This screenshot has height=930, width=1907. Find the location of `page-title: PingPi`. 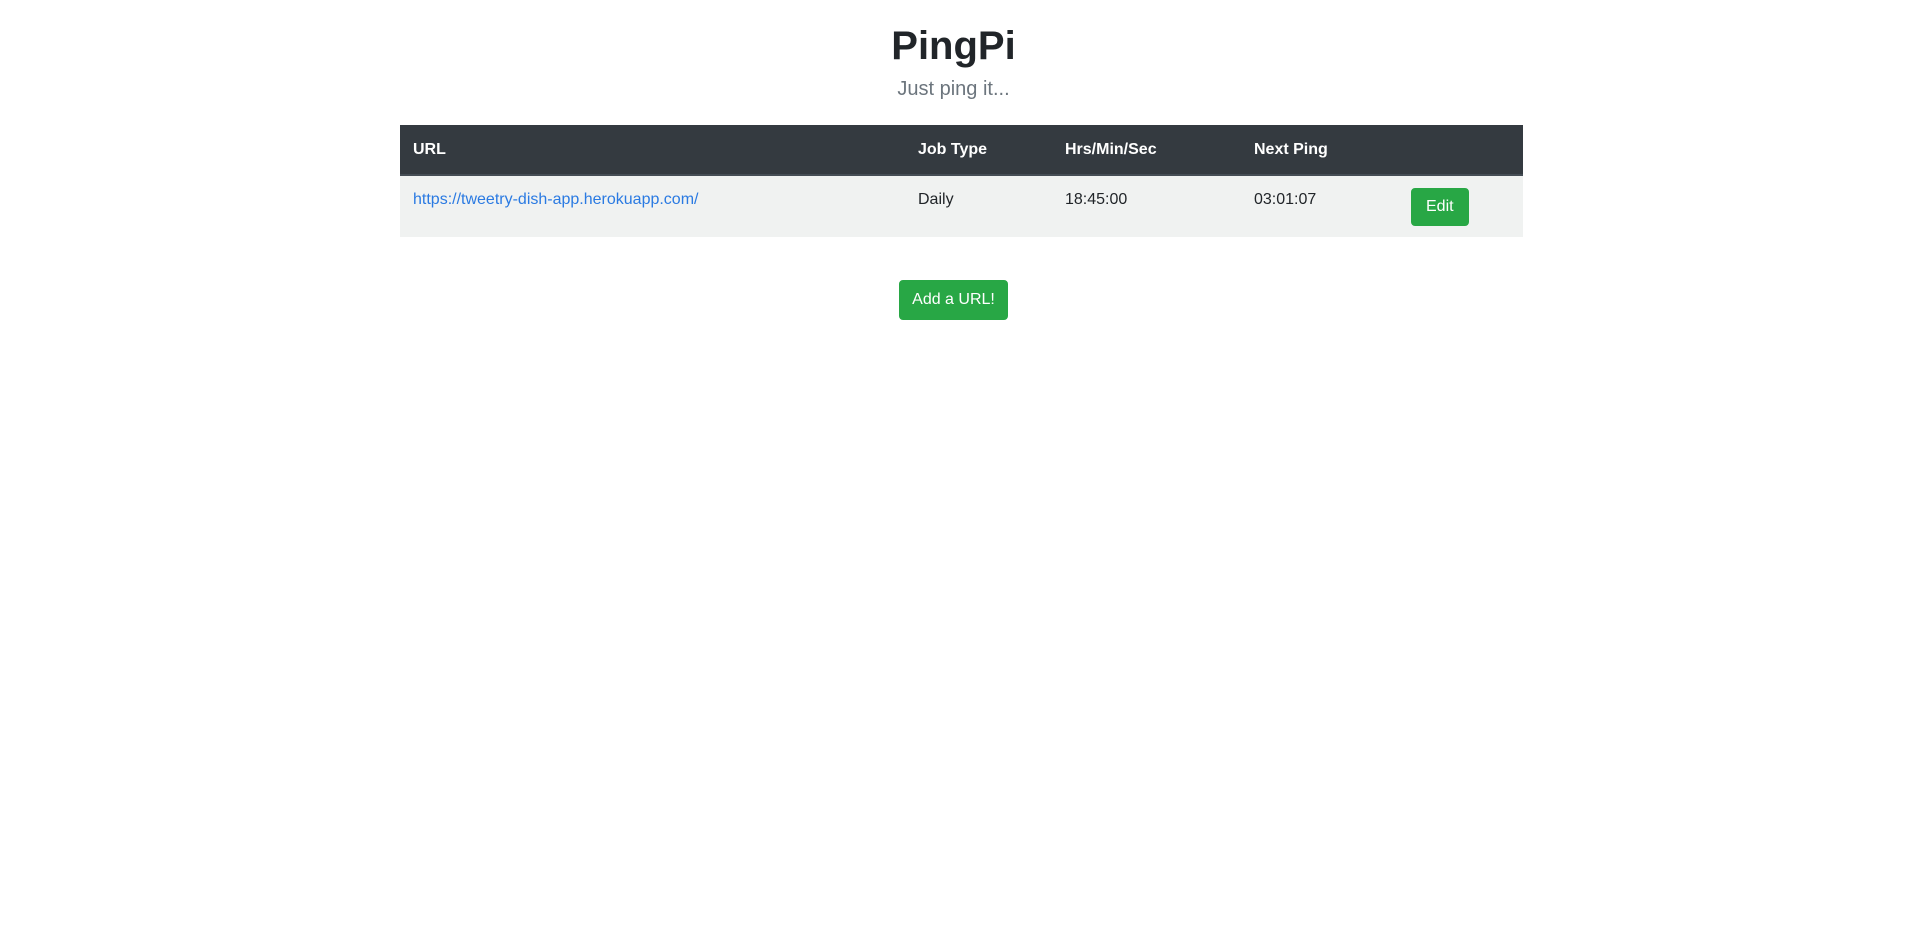

page-title: PingPi is located at coordinates (953, 46).